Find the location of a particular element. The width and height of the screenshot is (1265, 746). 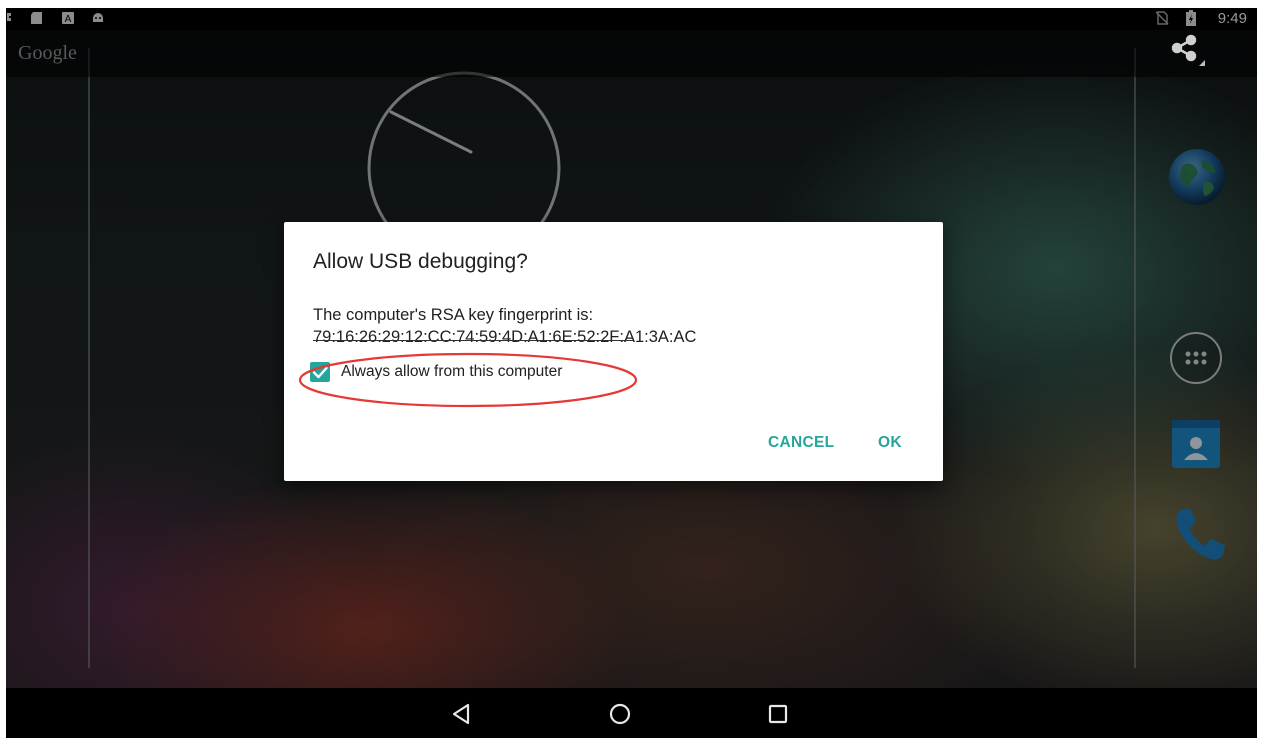

navigation-bar is located at coordinates (631, 713).